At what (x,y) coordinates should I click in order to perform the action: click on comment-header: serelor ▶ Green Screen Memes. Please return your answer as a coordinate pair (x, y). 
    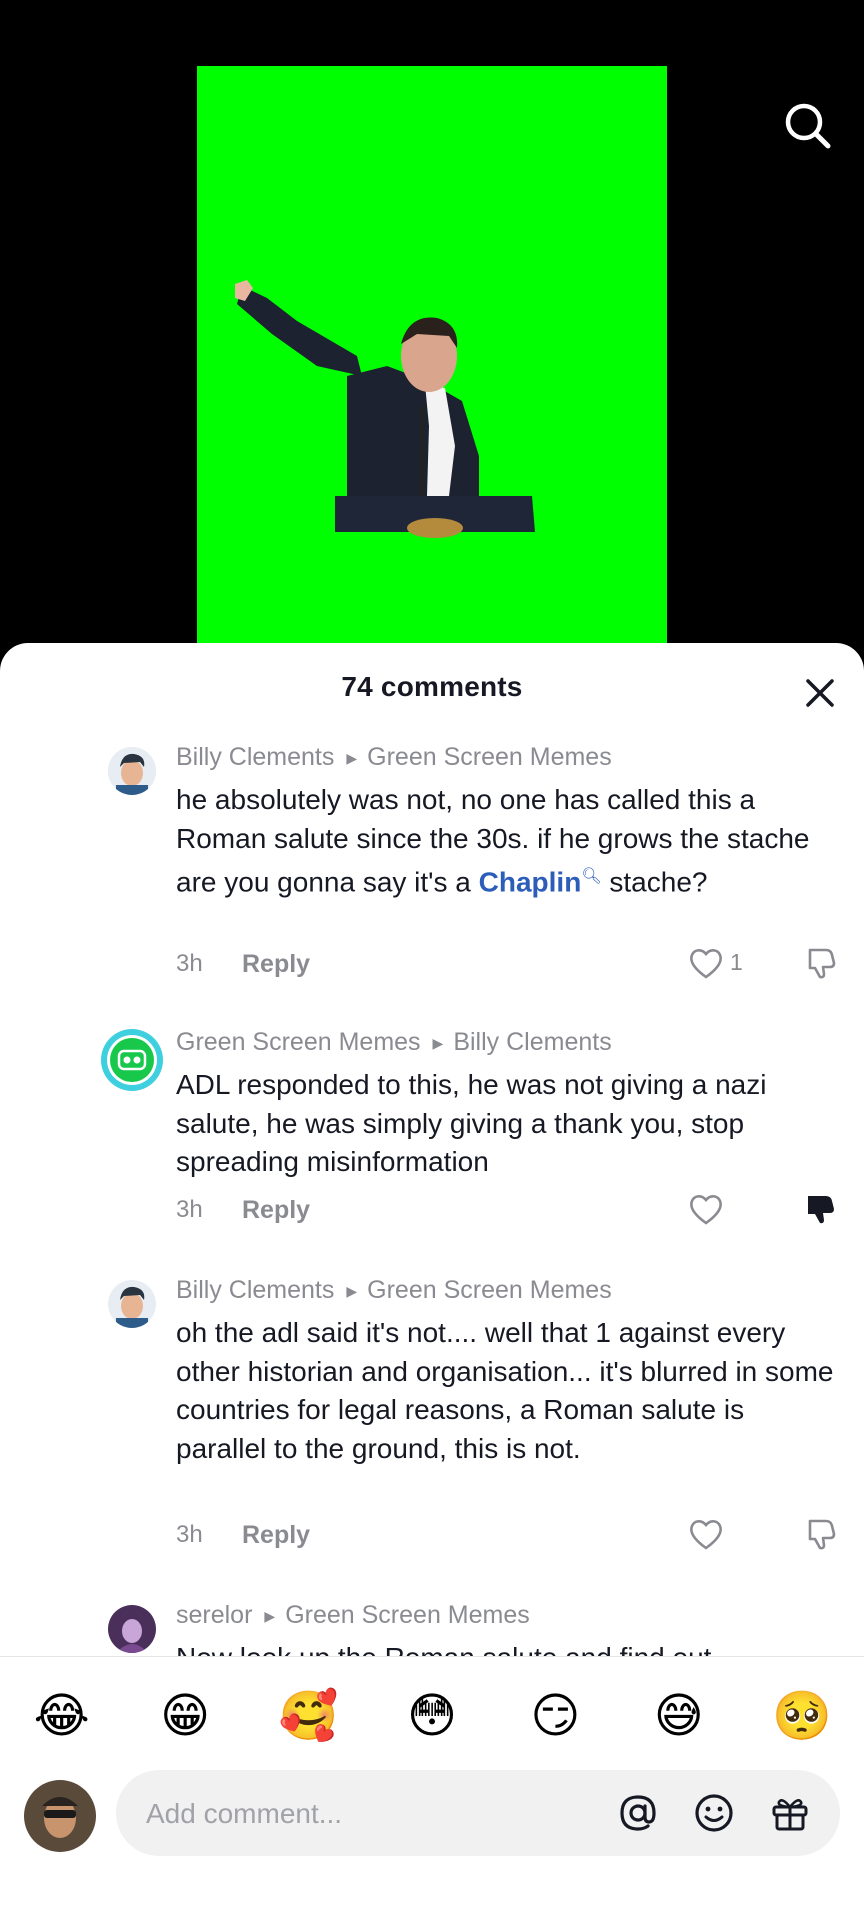
    Looking at the image, I should click on (353, 1615).